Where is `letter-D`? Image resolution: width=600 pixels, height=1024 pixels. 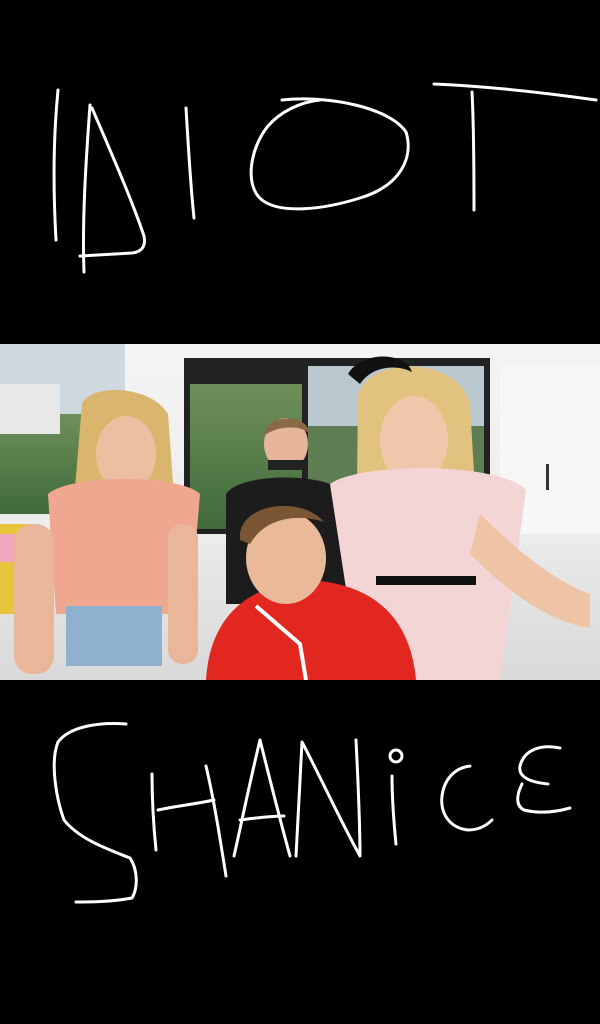
letter-D is located at coordinates (112, 188).